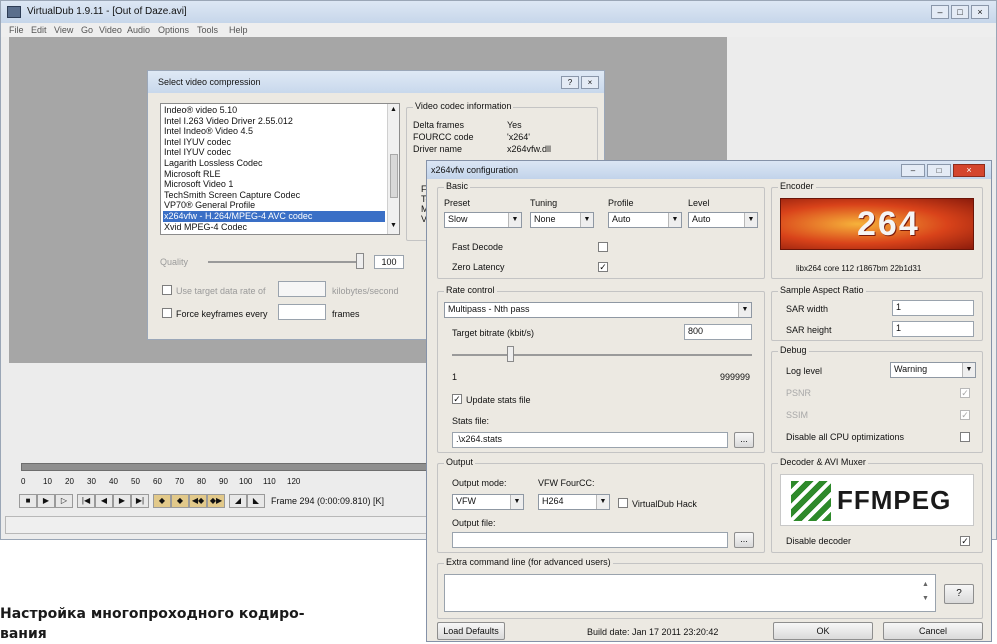 The width and height of the screenshot is (997, 644). What do you see at coordinates (393, 109) in the screenshot?
I see `scroll-up-icon: ▲` at bounding box center [393, 109].